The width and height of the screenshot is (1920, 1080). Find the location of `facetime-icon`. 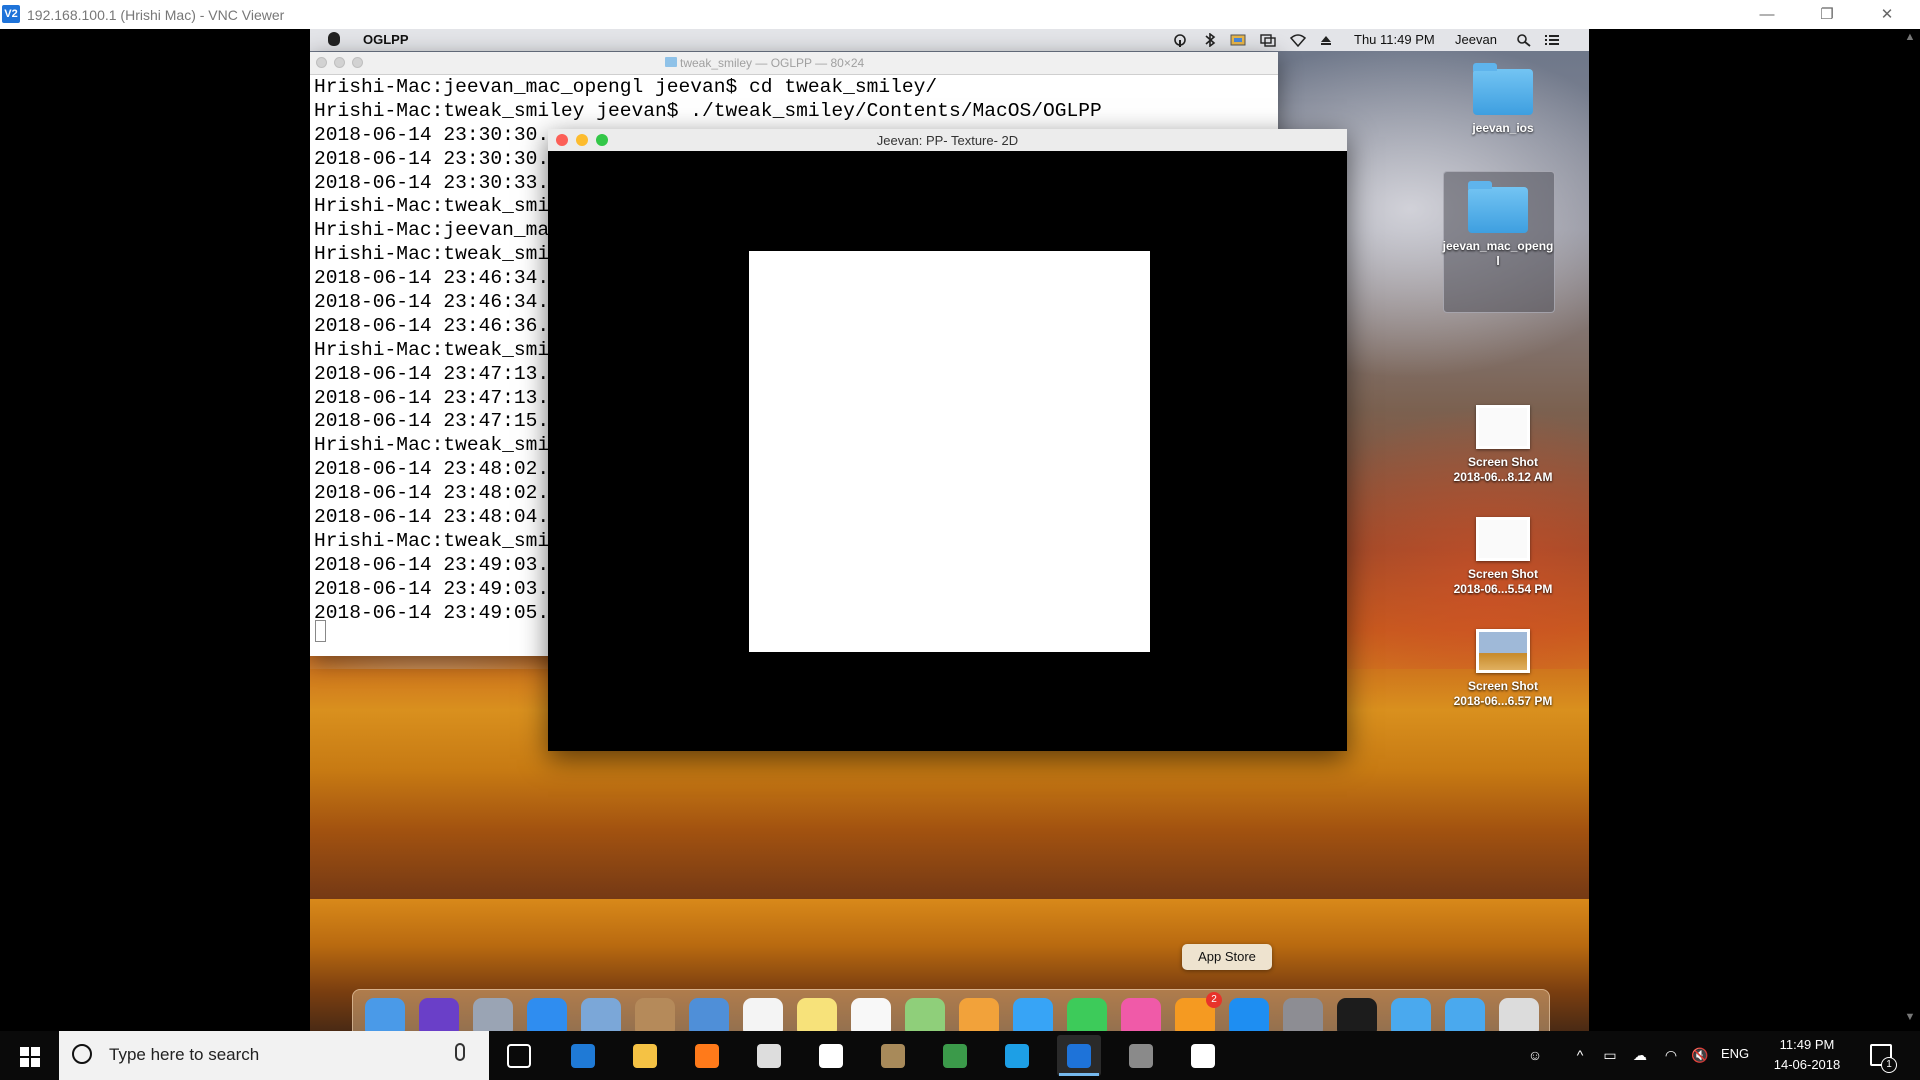

facetime-icon is located at coordinates (1087, 1014).